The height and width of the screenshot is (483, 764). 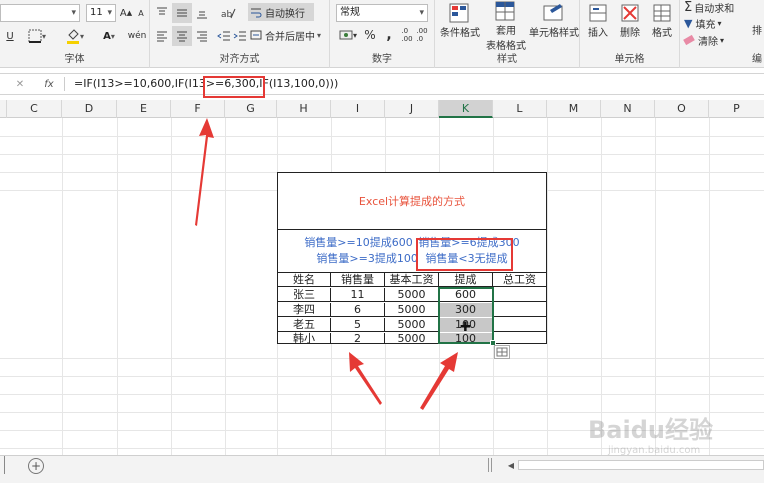 What do you see at coordinates (204, 172) in the screenshot?
I see `arrow-formula-icon` at bounding box center [204, 172].